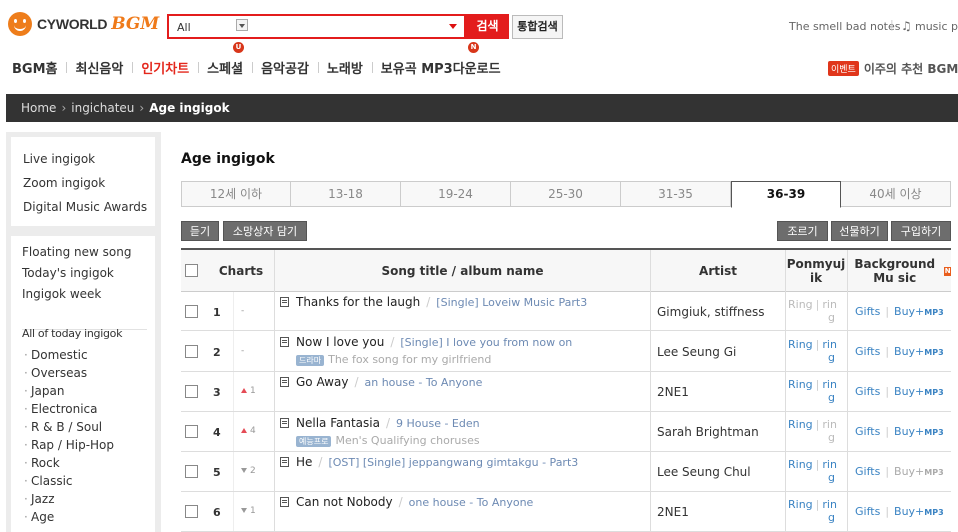 The image size is (958, 532). What do you see at coordinates (346, 194) in the screenshot?
I see `tab-13-18: 13-18` at bounding box center [346, 194].